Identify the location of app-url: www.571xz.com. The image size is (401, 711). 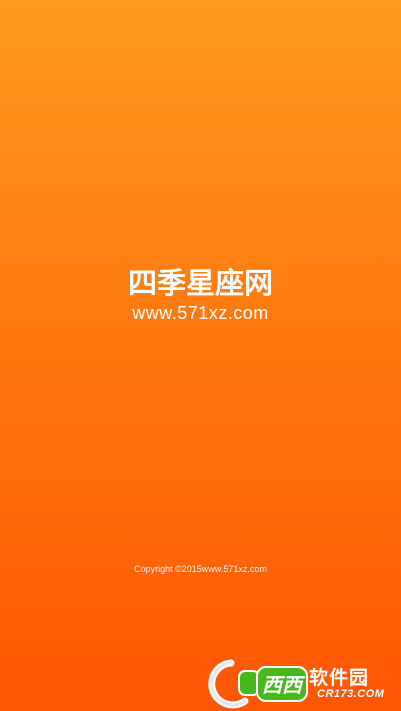
(200, 313).